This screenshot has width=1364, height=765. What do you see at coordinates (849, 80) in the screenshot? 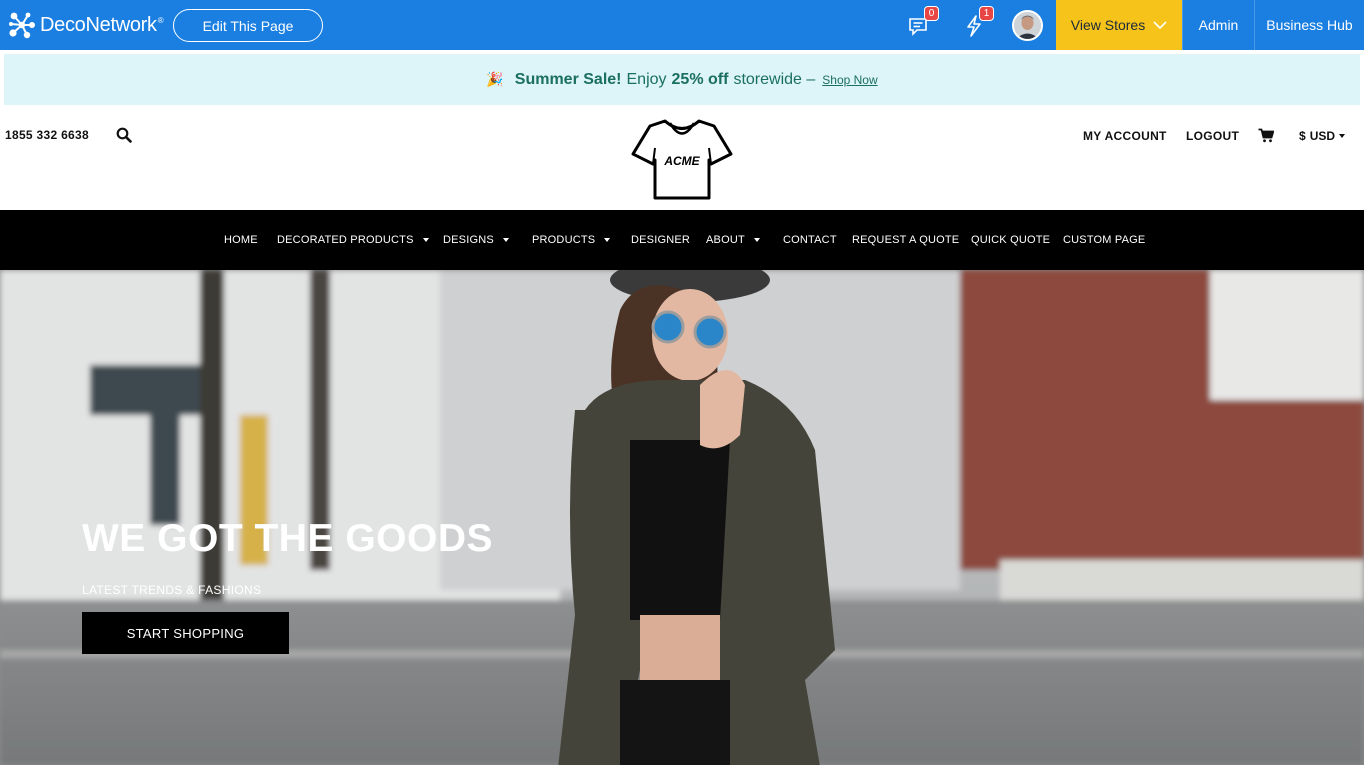
I see `shop-now-link: Shop Now` at bounding box center [849, 80].